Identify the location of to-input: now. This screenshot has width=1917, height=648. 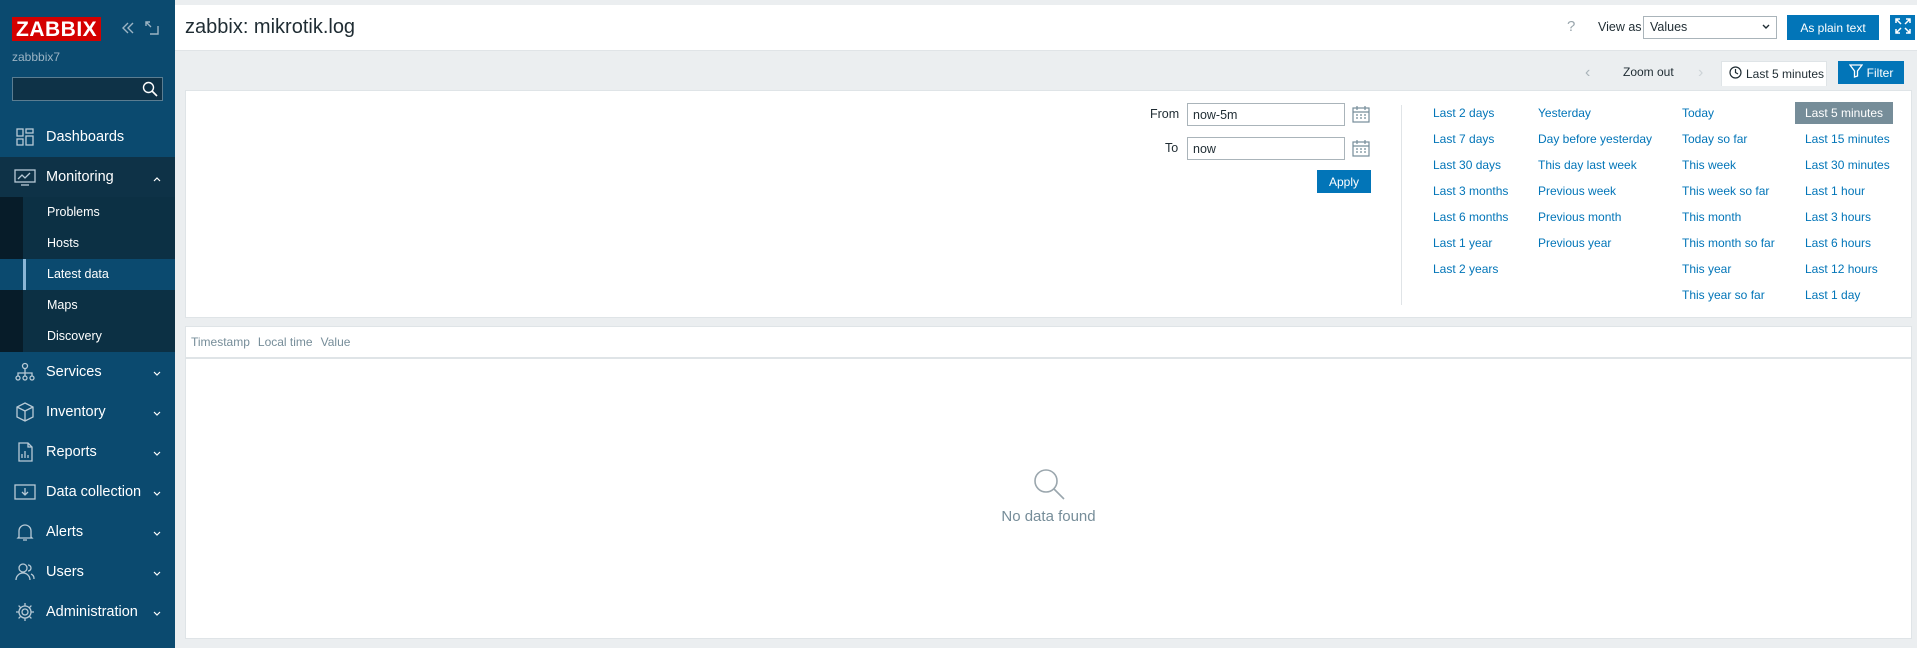
(1266, 148).